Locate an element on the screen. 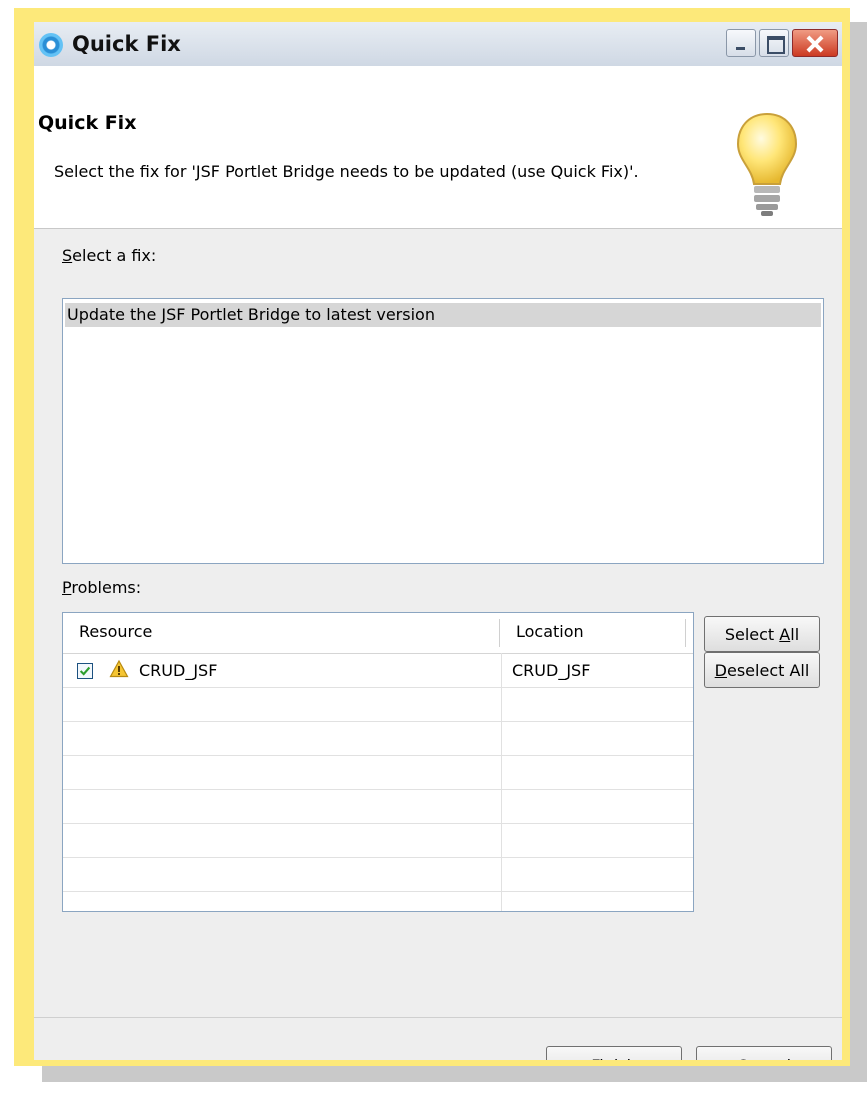  select-all-button: Select All is located at coordinates (762, 634).